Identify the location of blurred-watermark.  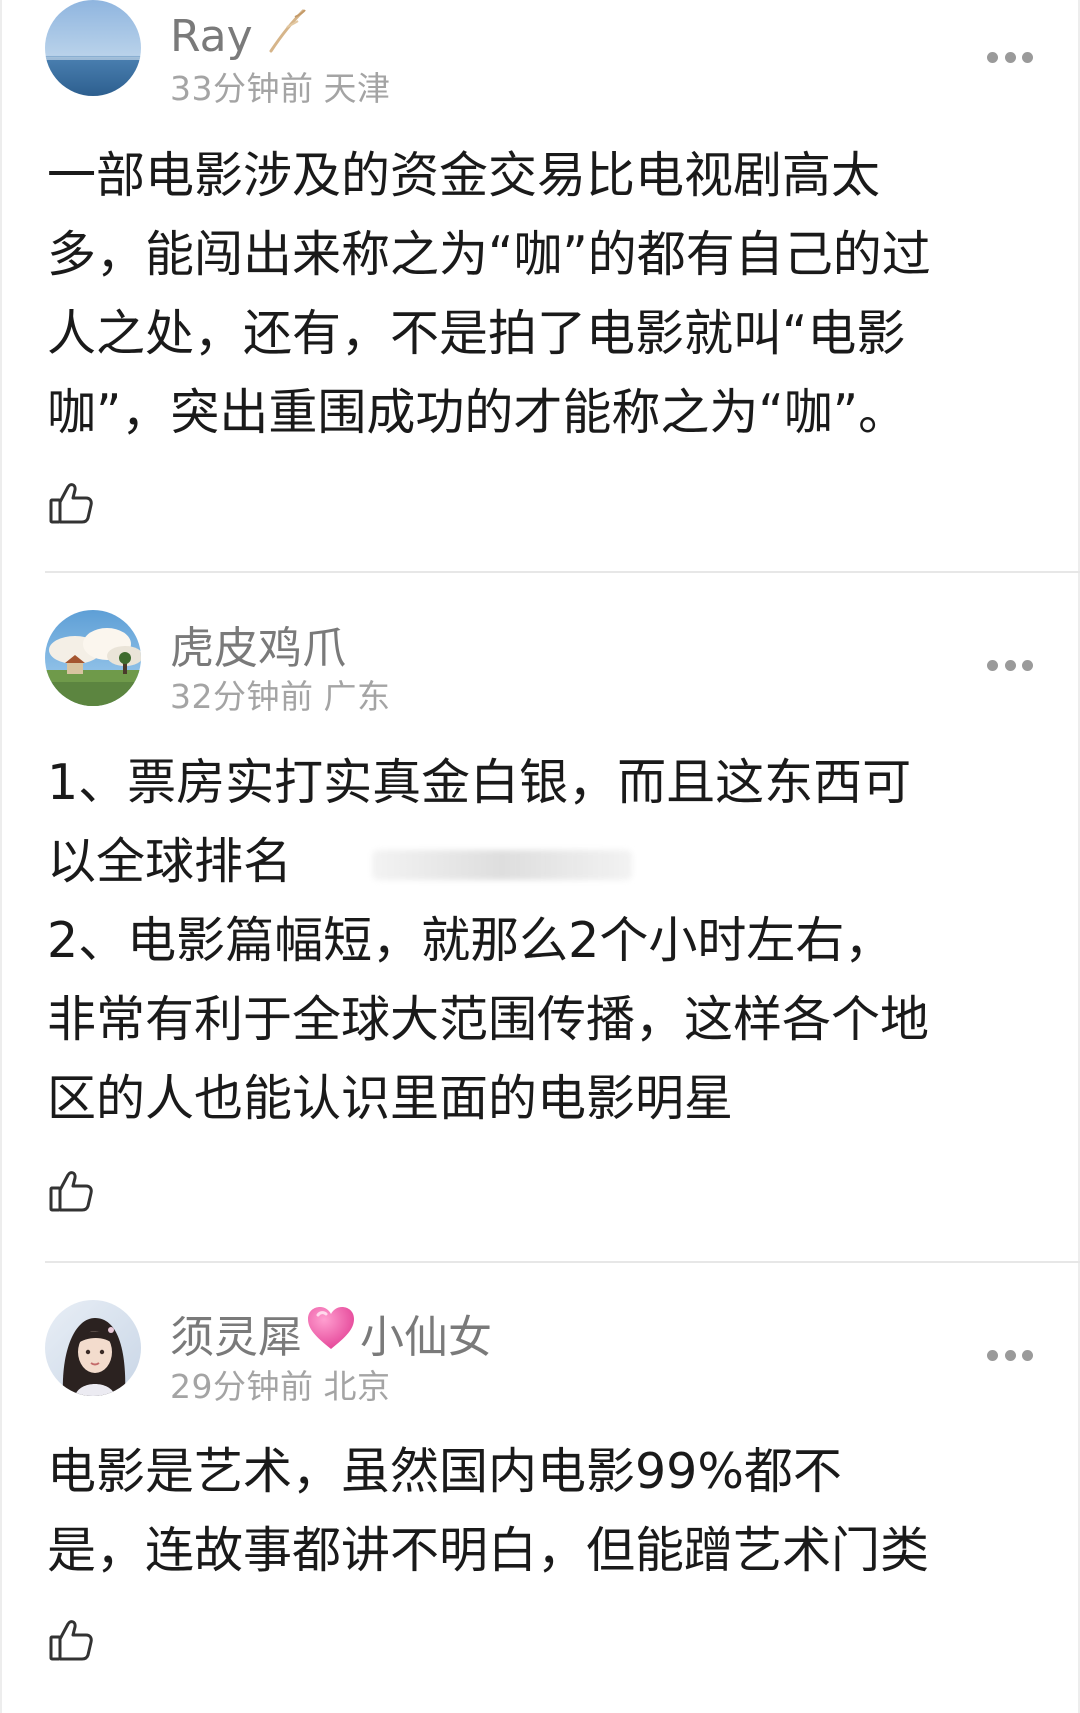
(502, 864).